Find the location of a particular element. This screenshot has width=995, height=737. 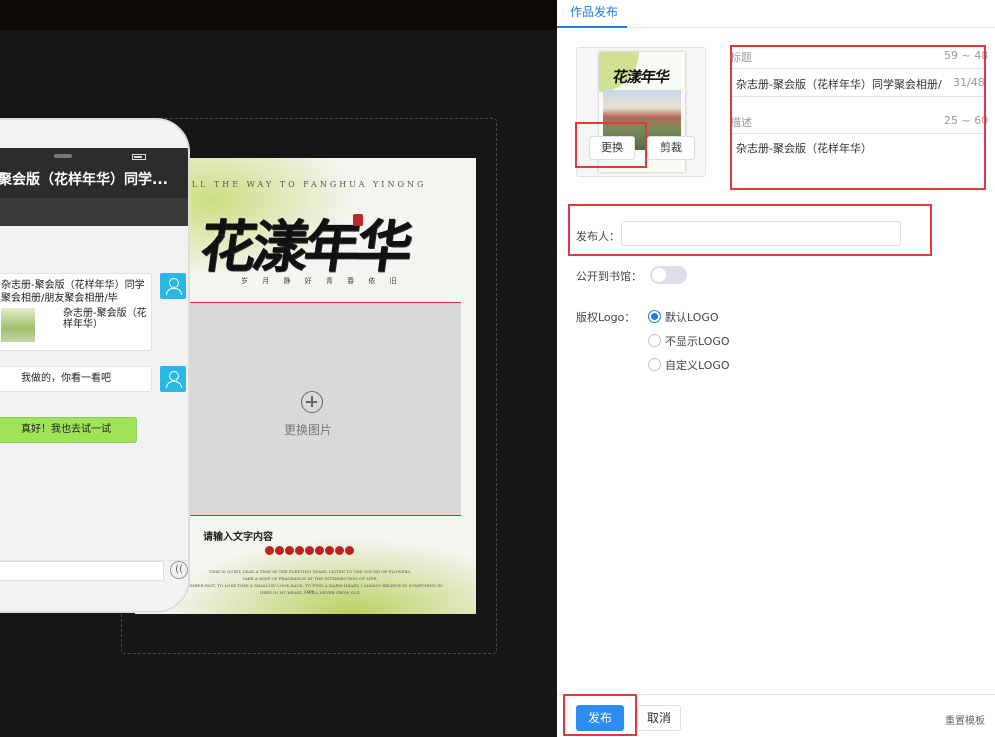

footer-divider is located at coordinates (776, 694).